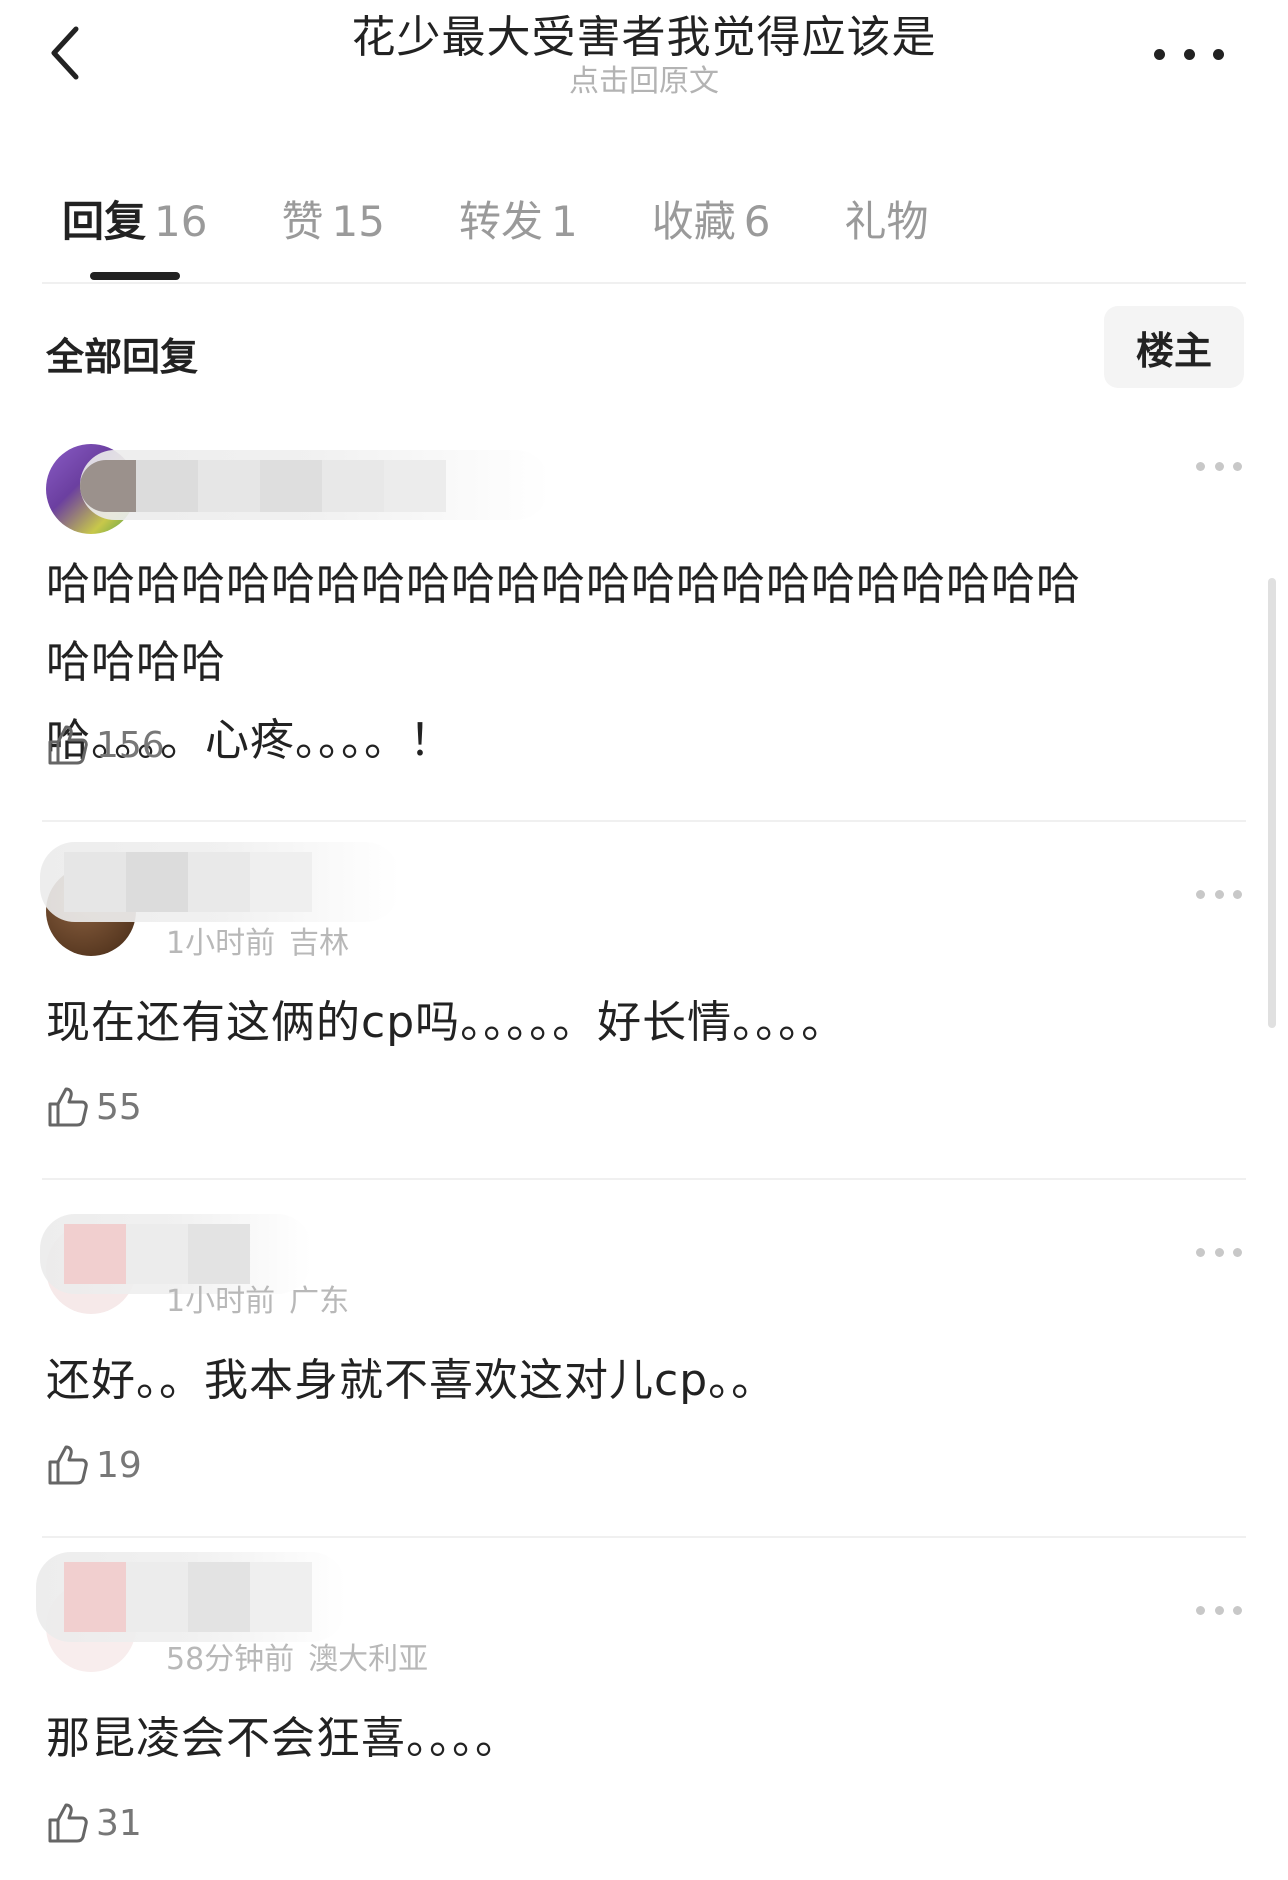  I want to click on comment-text: 哈哈哈哈哈哈哈哈哈哈哈哈哈哈哈哈哈哈哈哈哈哈哈哈哈哈哈 哈。。。。心疼。。。。！, so click(563, 662).